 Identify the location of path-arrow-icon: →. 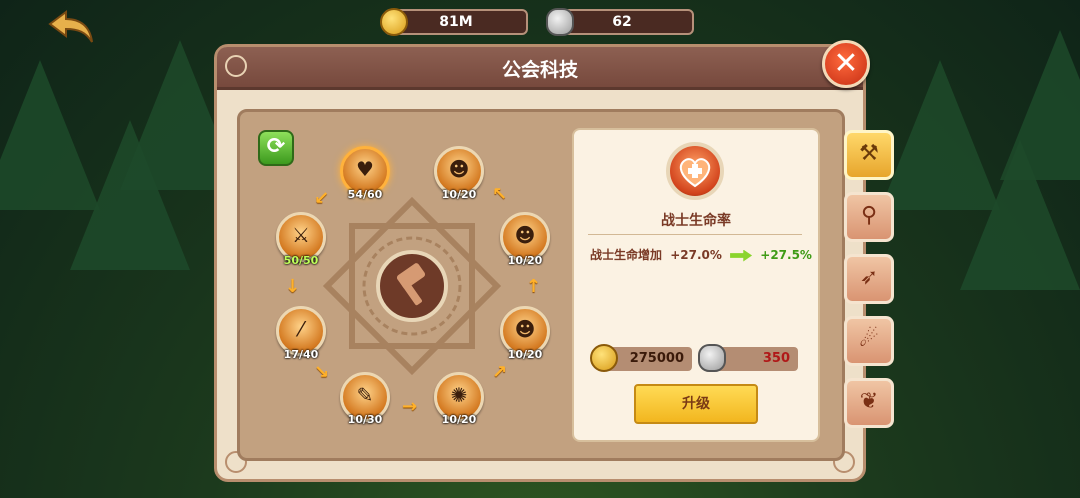
(410, 406).